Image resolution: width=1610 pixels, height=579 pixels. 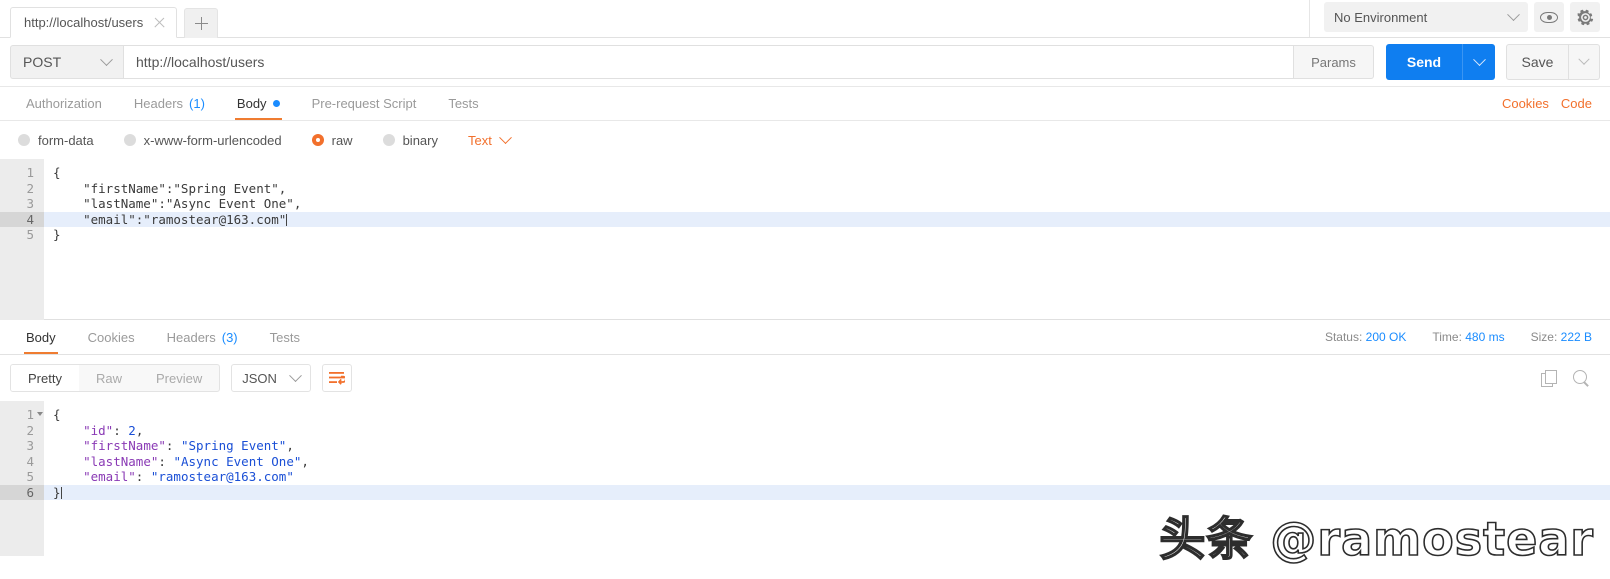 I want to click on gear-icon, so click(x=1585, y=17).